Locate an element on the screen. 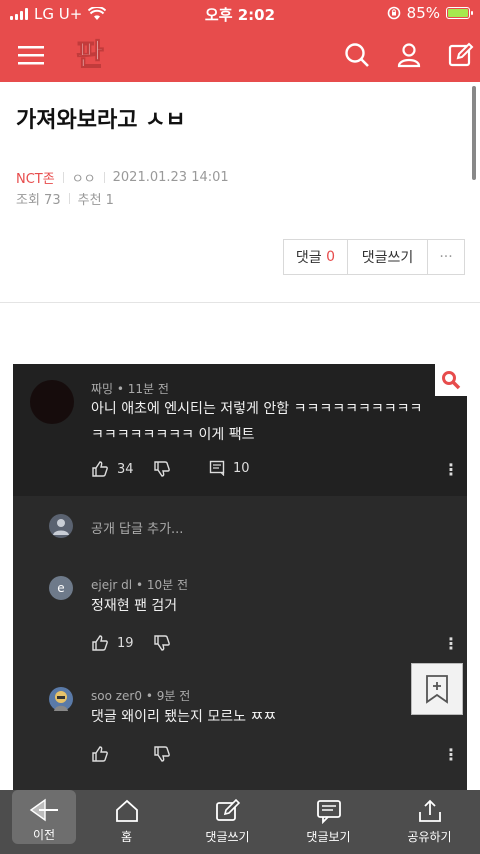 Image resolution: width=480 pixels, height=854 pixels. comment-meta: 짜밍 • 11분 전 is located at coordinates (130, 389).